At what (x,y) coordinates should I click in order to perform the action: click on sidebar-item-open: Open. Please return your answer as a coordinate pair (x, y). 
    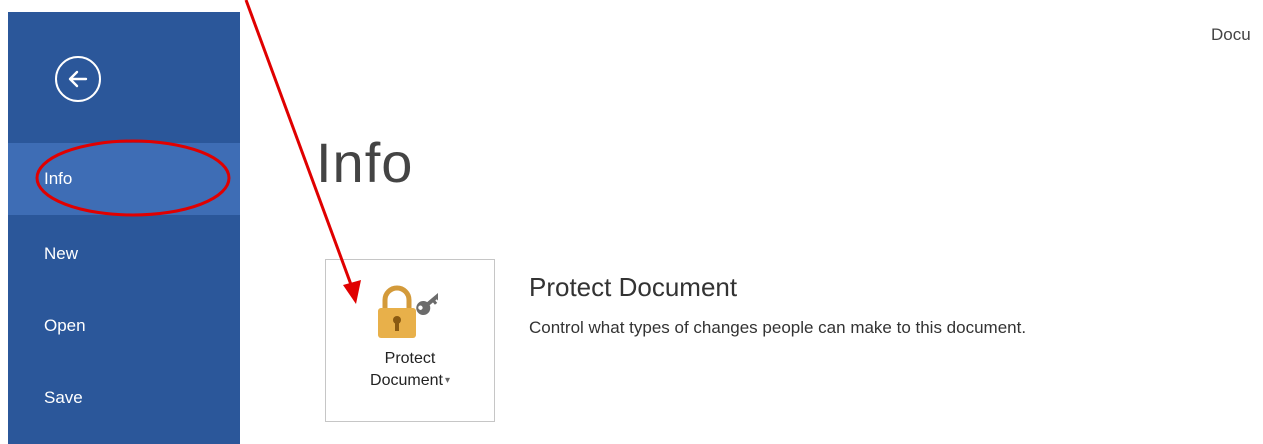
    Looking at the image, I should click on (124, 326).